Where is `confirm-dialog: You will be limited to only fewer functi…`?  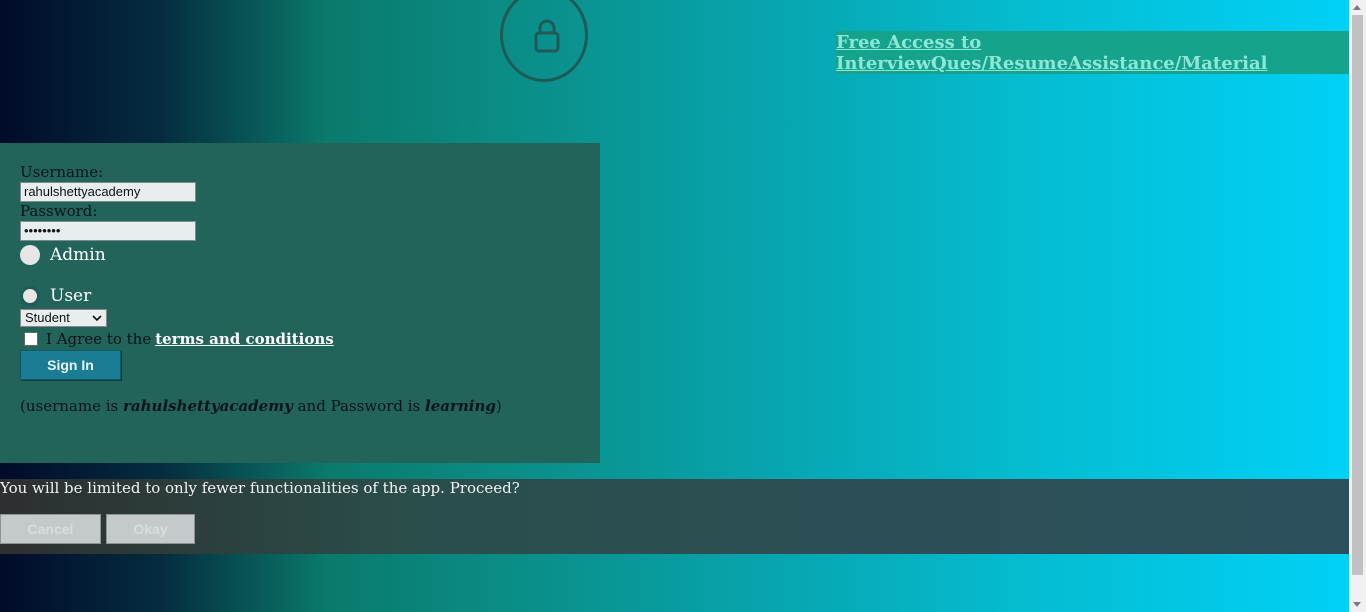
confirm-dialog: You will be limited to only fewer functi… is located at coordinates (674, 516).